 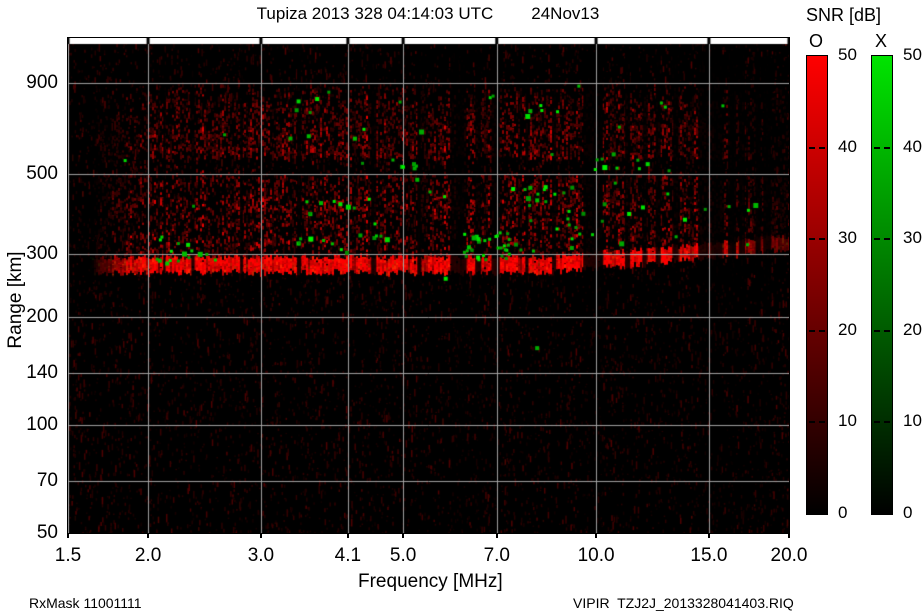 What do you see at coordinates (15, 300) in the screenshot?
I see `y-axis-title: Range [km]` at bounding box center [15, 300].